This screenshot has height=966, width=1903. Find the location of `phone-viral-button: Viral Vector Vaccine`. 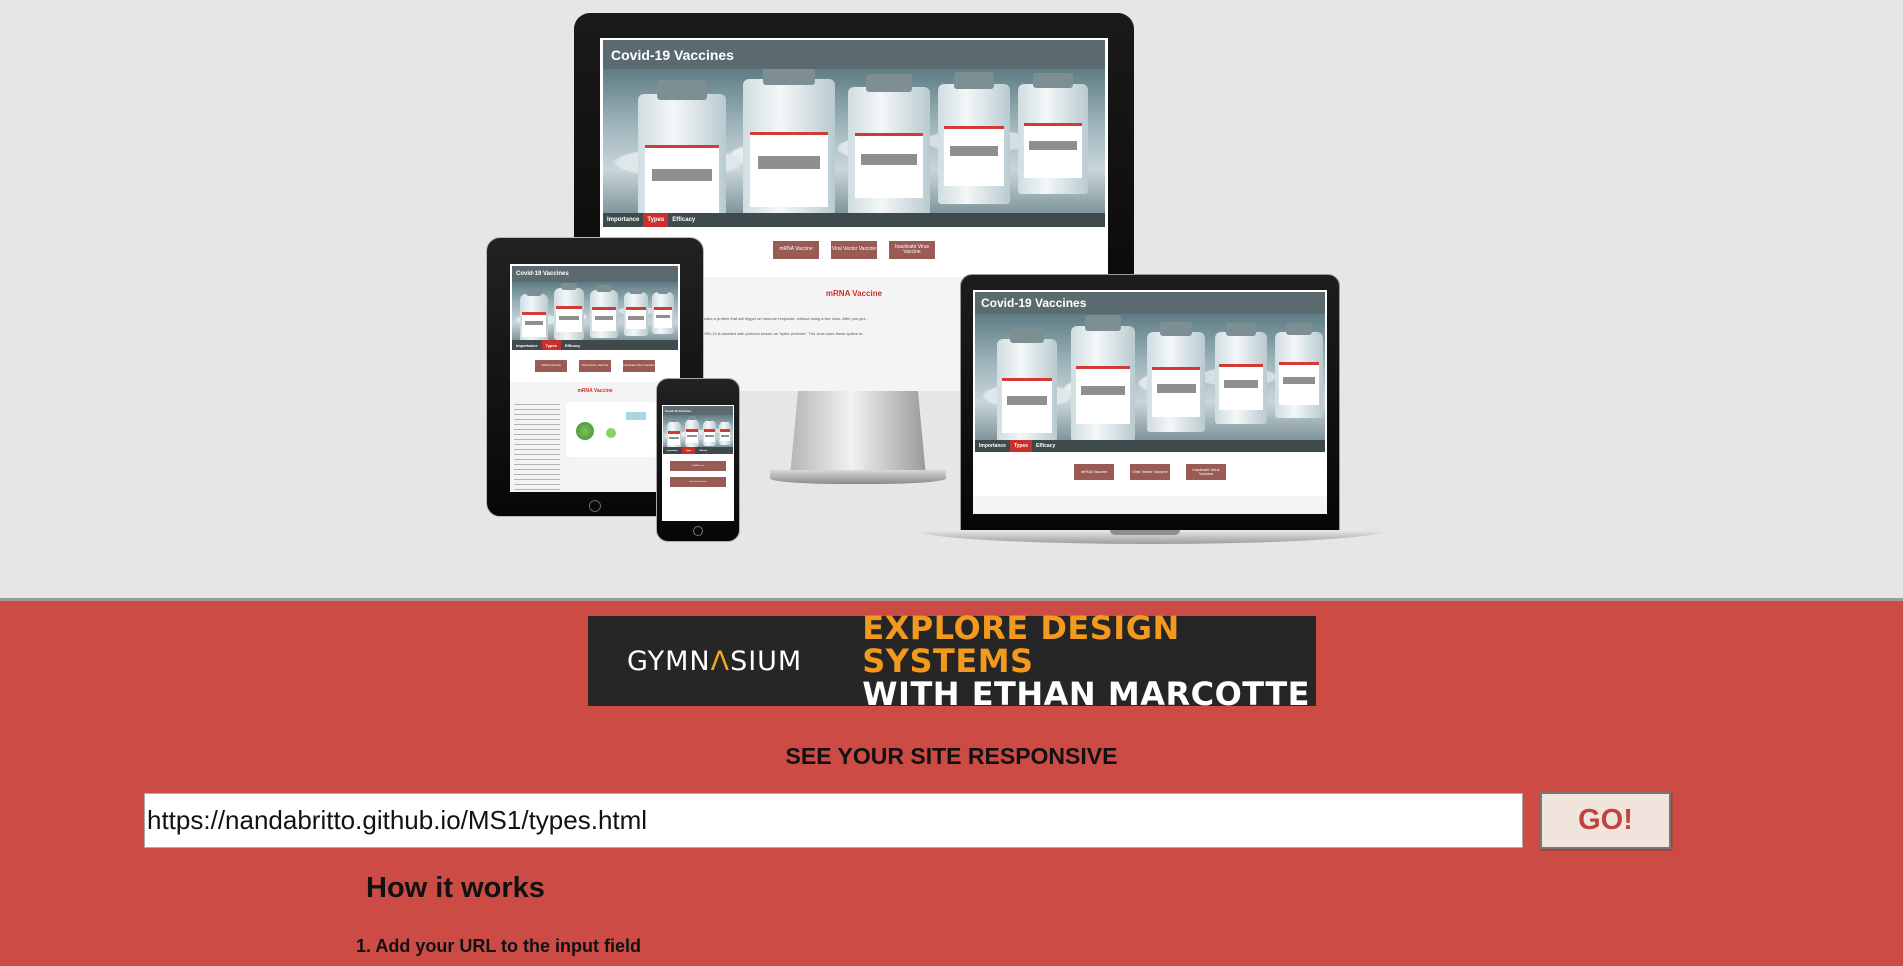

phone-viral-button: Viral Vector Vaccine is located at coordinates (698, 482).